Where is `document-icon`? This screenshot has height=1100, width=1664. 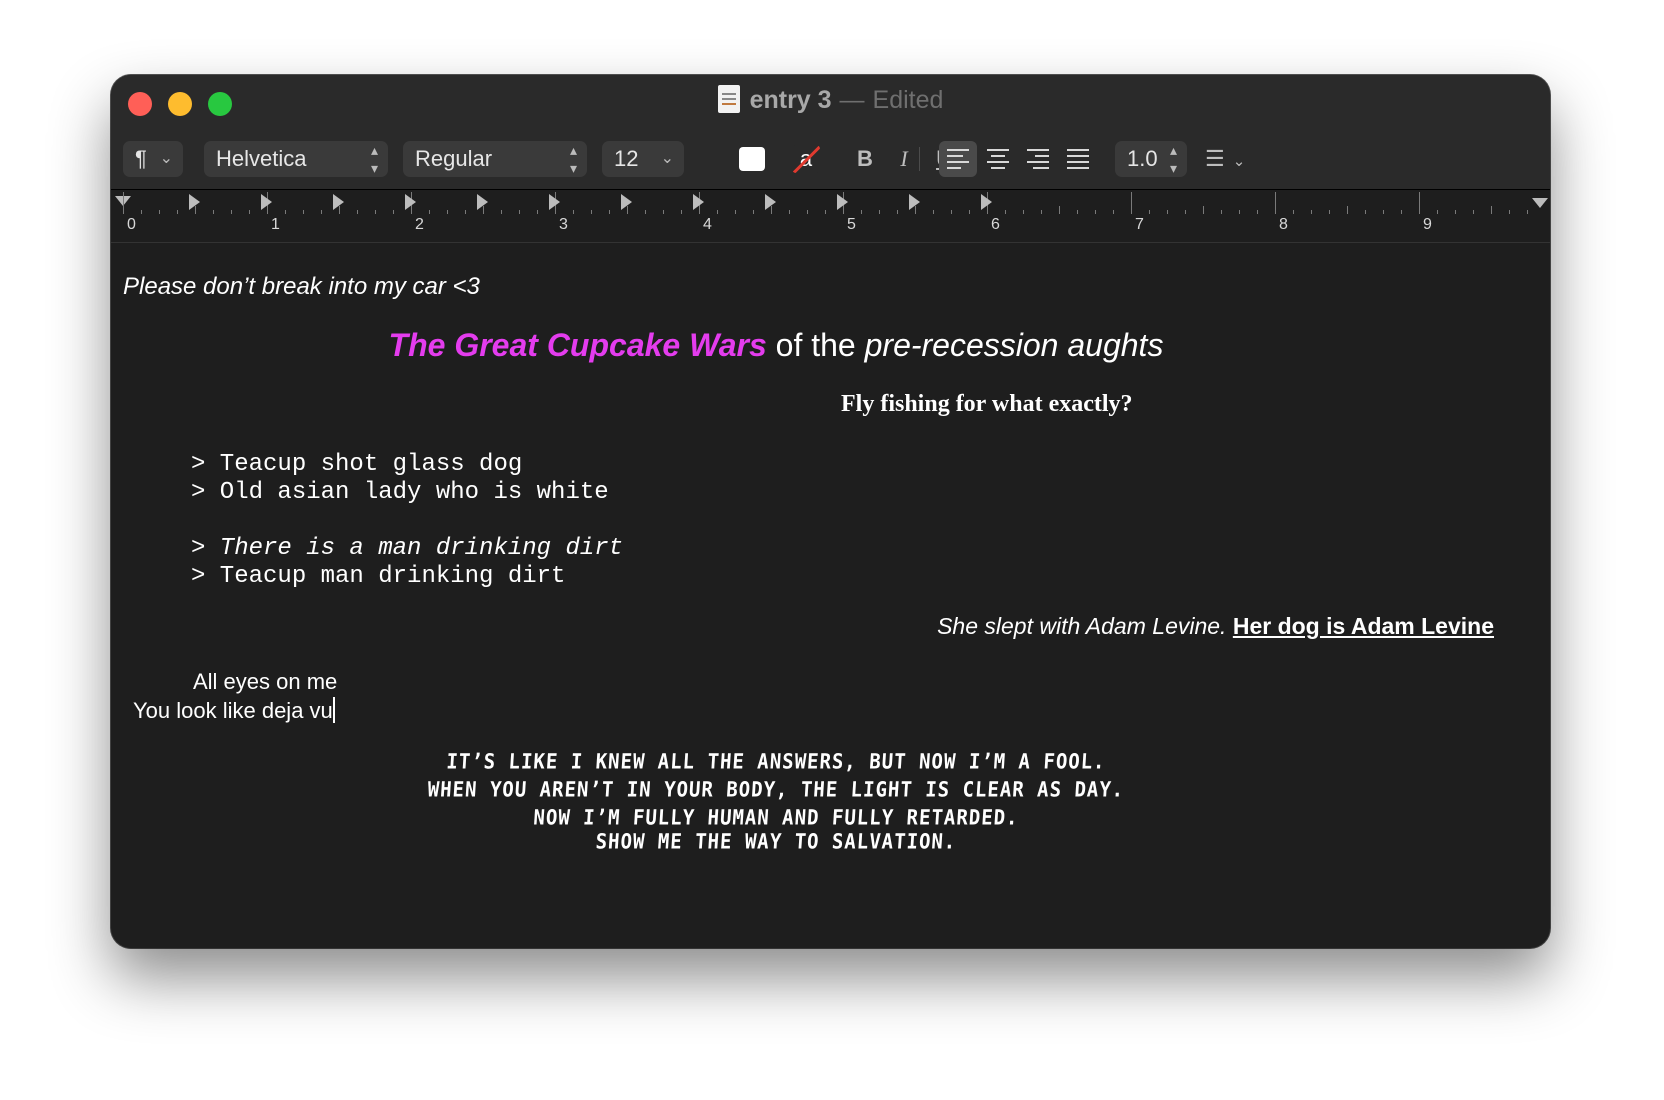
document-icon is located at coordinates (728, 99).